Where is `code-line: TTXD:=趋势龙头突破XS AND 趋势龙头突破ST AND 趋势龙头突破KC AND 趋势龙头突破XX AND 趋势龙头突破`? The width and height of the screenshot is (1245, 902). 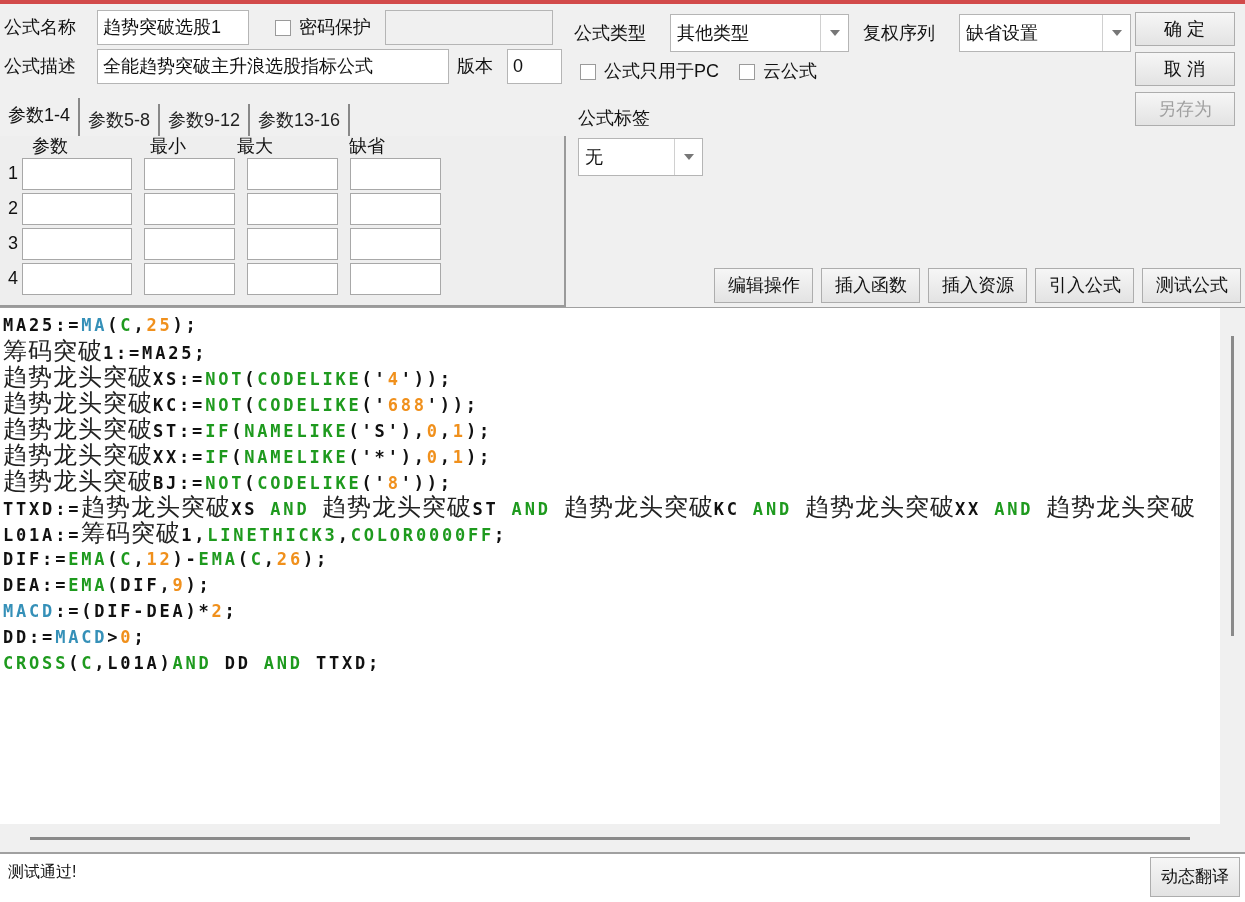 code-line: TTXD:=趋势龙头突破XS AND 趋势龙头突破ST AND 趋势龙头突破KC AND 趋势龙头突破XX AND 趋势龙头突破 is located at coordinates (600, 507).